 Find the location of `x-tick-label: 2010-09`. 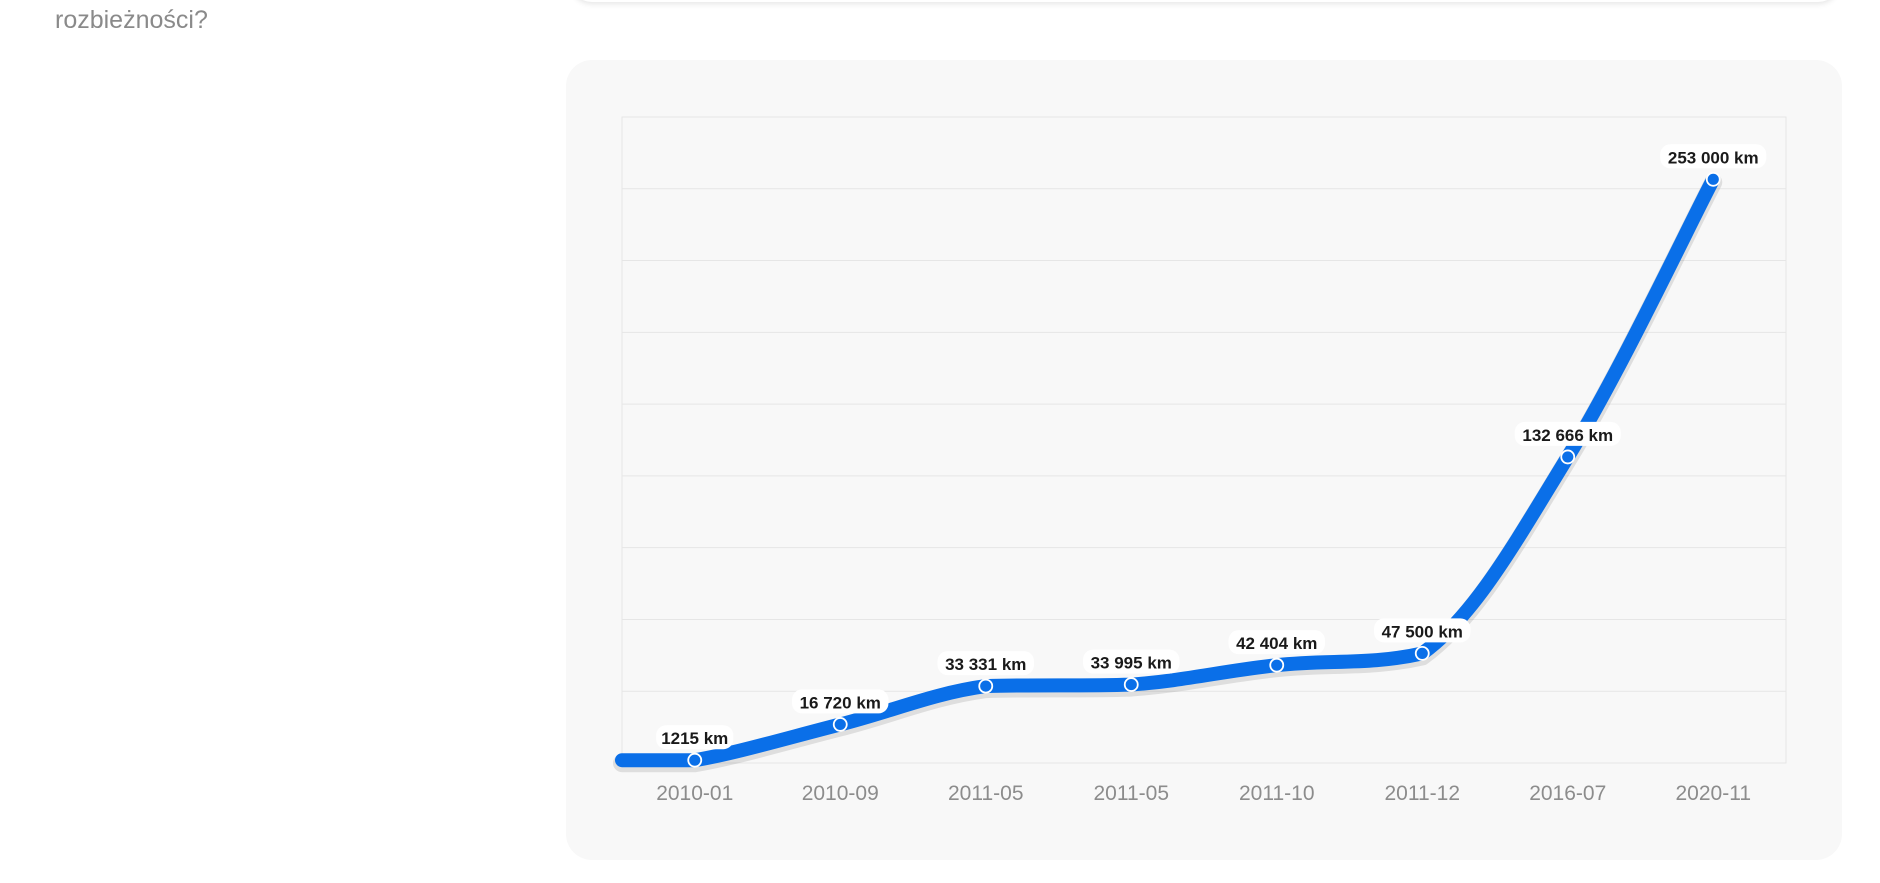

x-tick-label: 2010-09 is located at coordinates (840, 793).